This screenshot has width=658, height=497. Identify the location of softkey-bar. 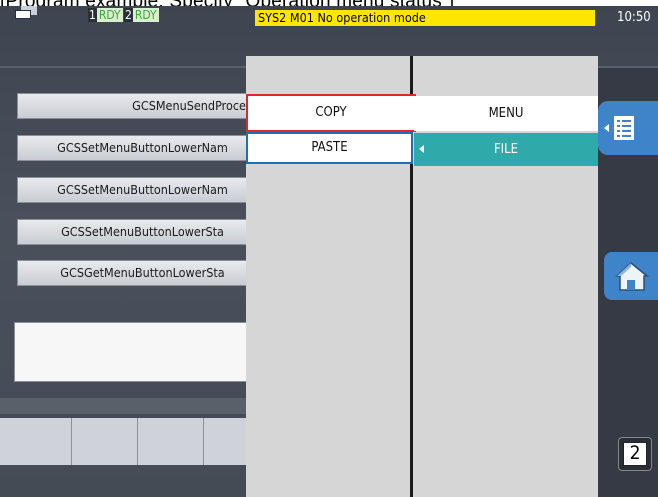
(130, 441).